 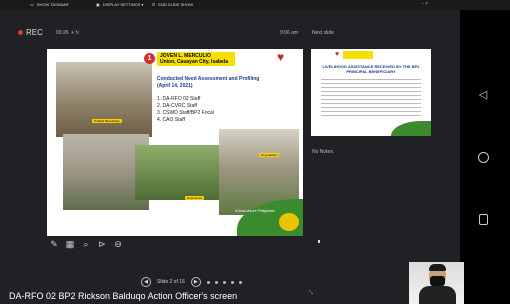 I want to click on thumbnail-table, so click(x=371, y=96).